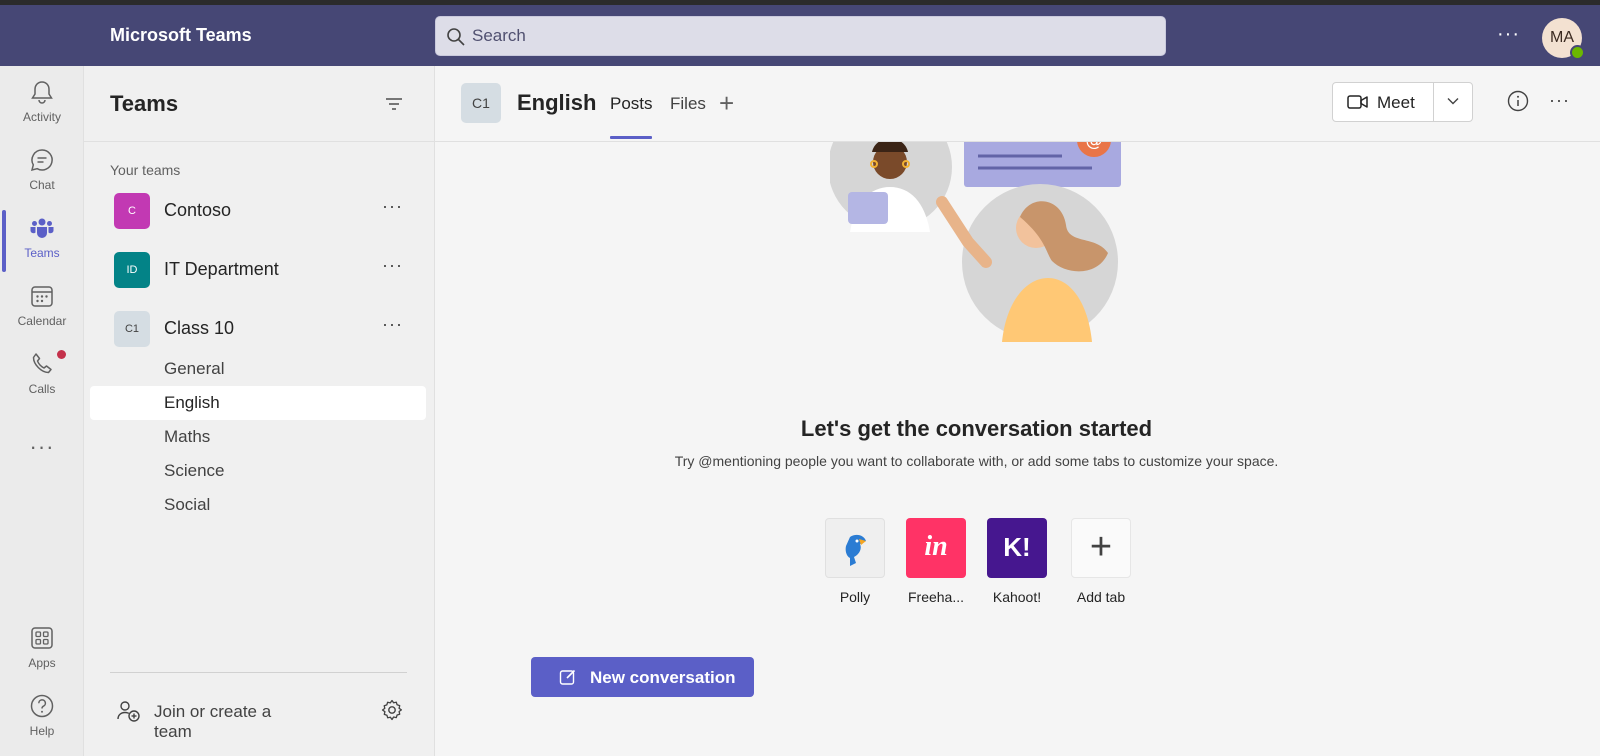 This screenshot has width=1600, height=756. I want to click on compose-icon, so click(567, 677).